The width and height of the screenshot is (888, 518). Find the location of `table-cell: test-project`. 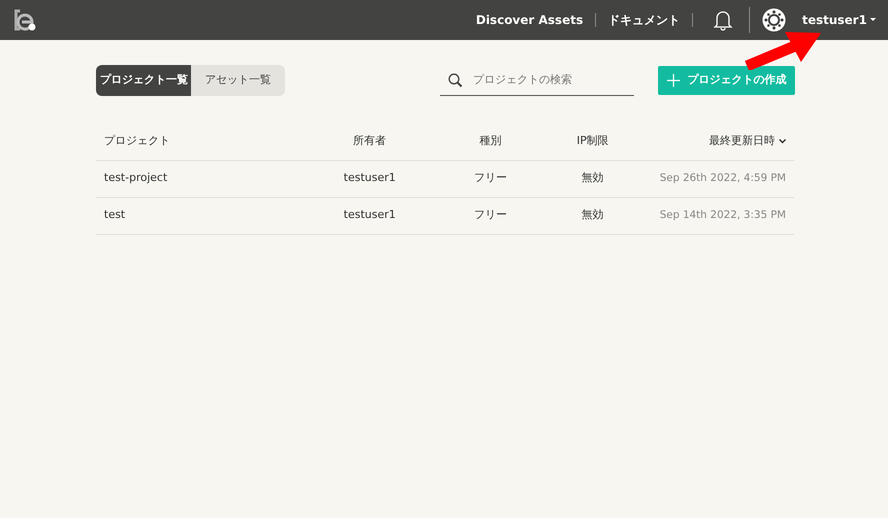

table-cell: test-project is located at coordinates (194, 178).